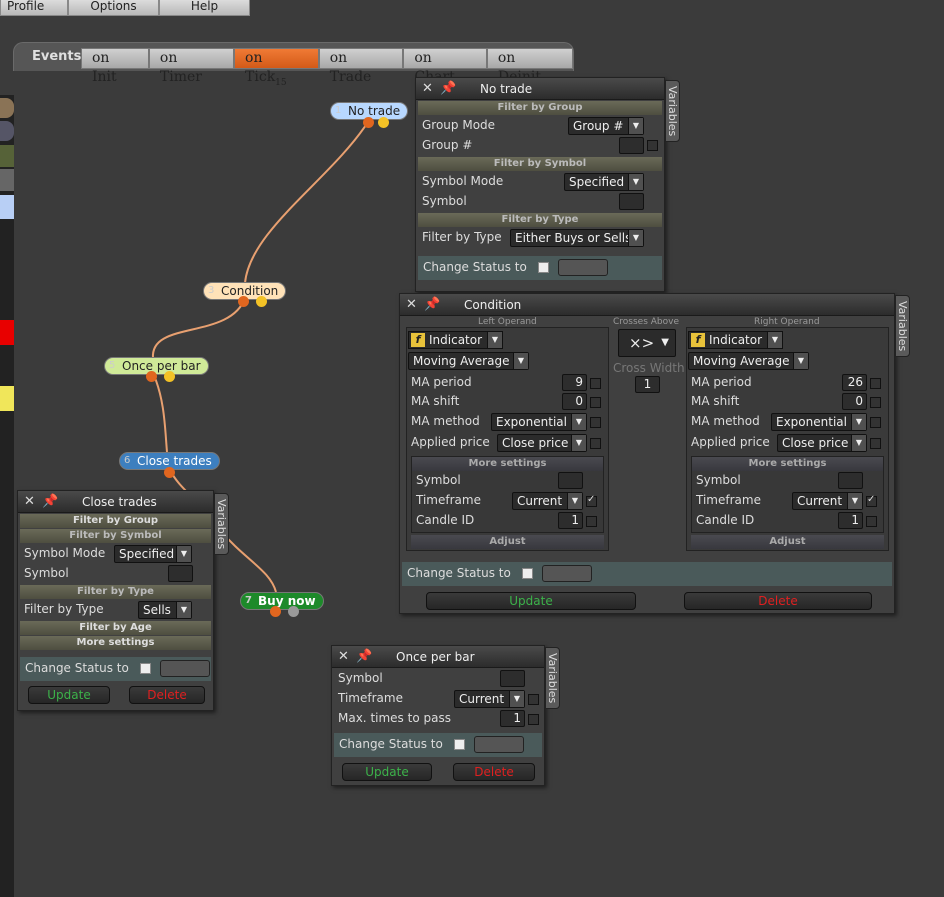  I want to click on group-mode-select: Group # ▼, so click(606, 126).